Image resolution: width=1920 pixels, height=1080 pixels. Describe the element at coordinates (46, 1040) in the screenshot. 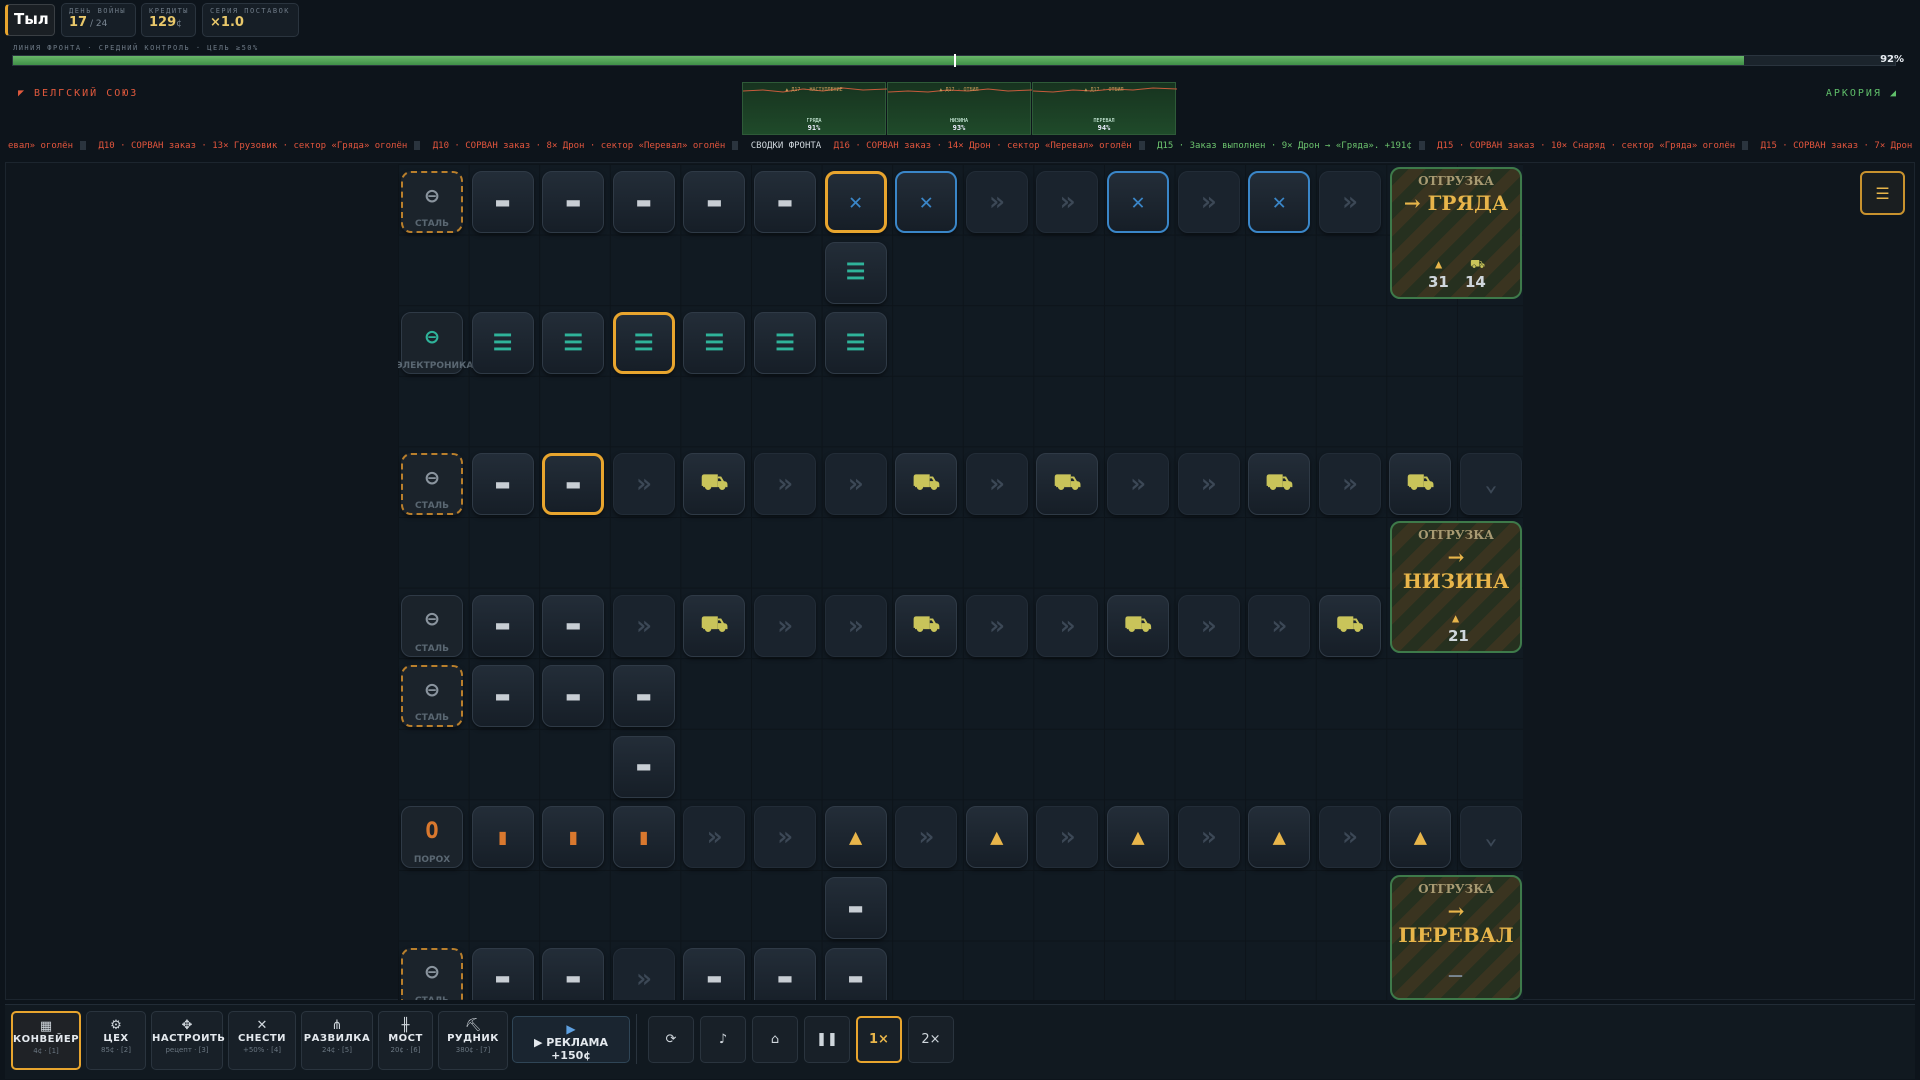

I see `tool-button-0: ▦ КОНВЕЙЕР 4¢ · [1]` at that location.